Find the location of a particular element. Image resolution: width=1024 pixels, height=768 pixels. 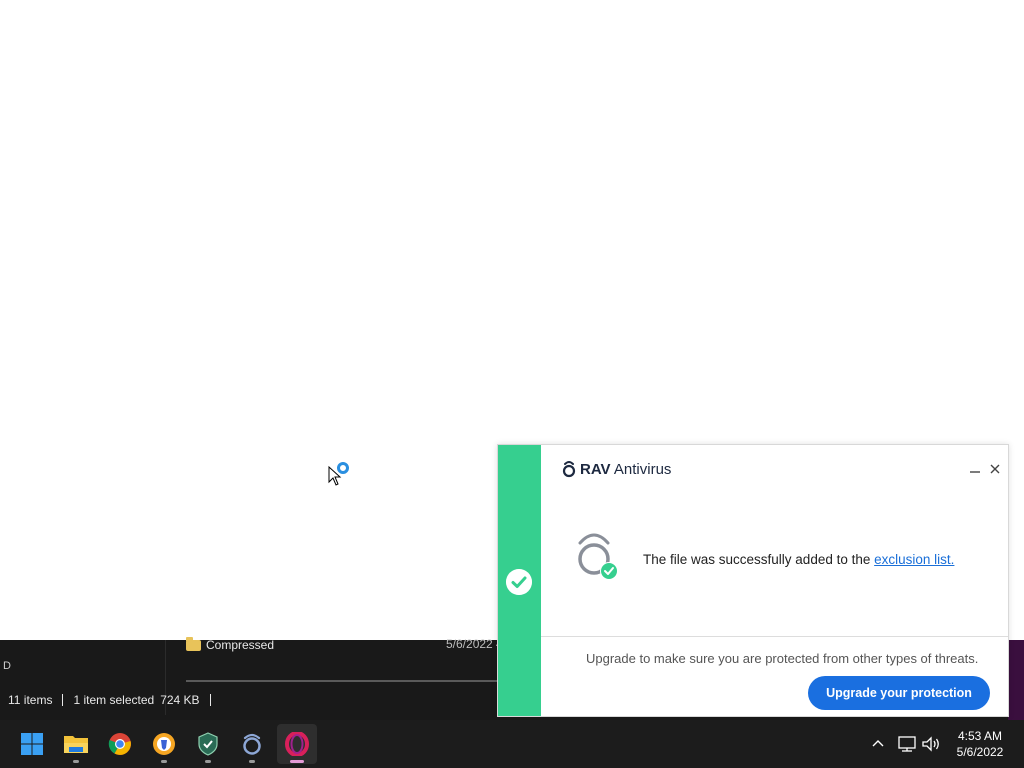

folder-icon is located at coordinates (193, 643).